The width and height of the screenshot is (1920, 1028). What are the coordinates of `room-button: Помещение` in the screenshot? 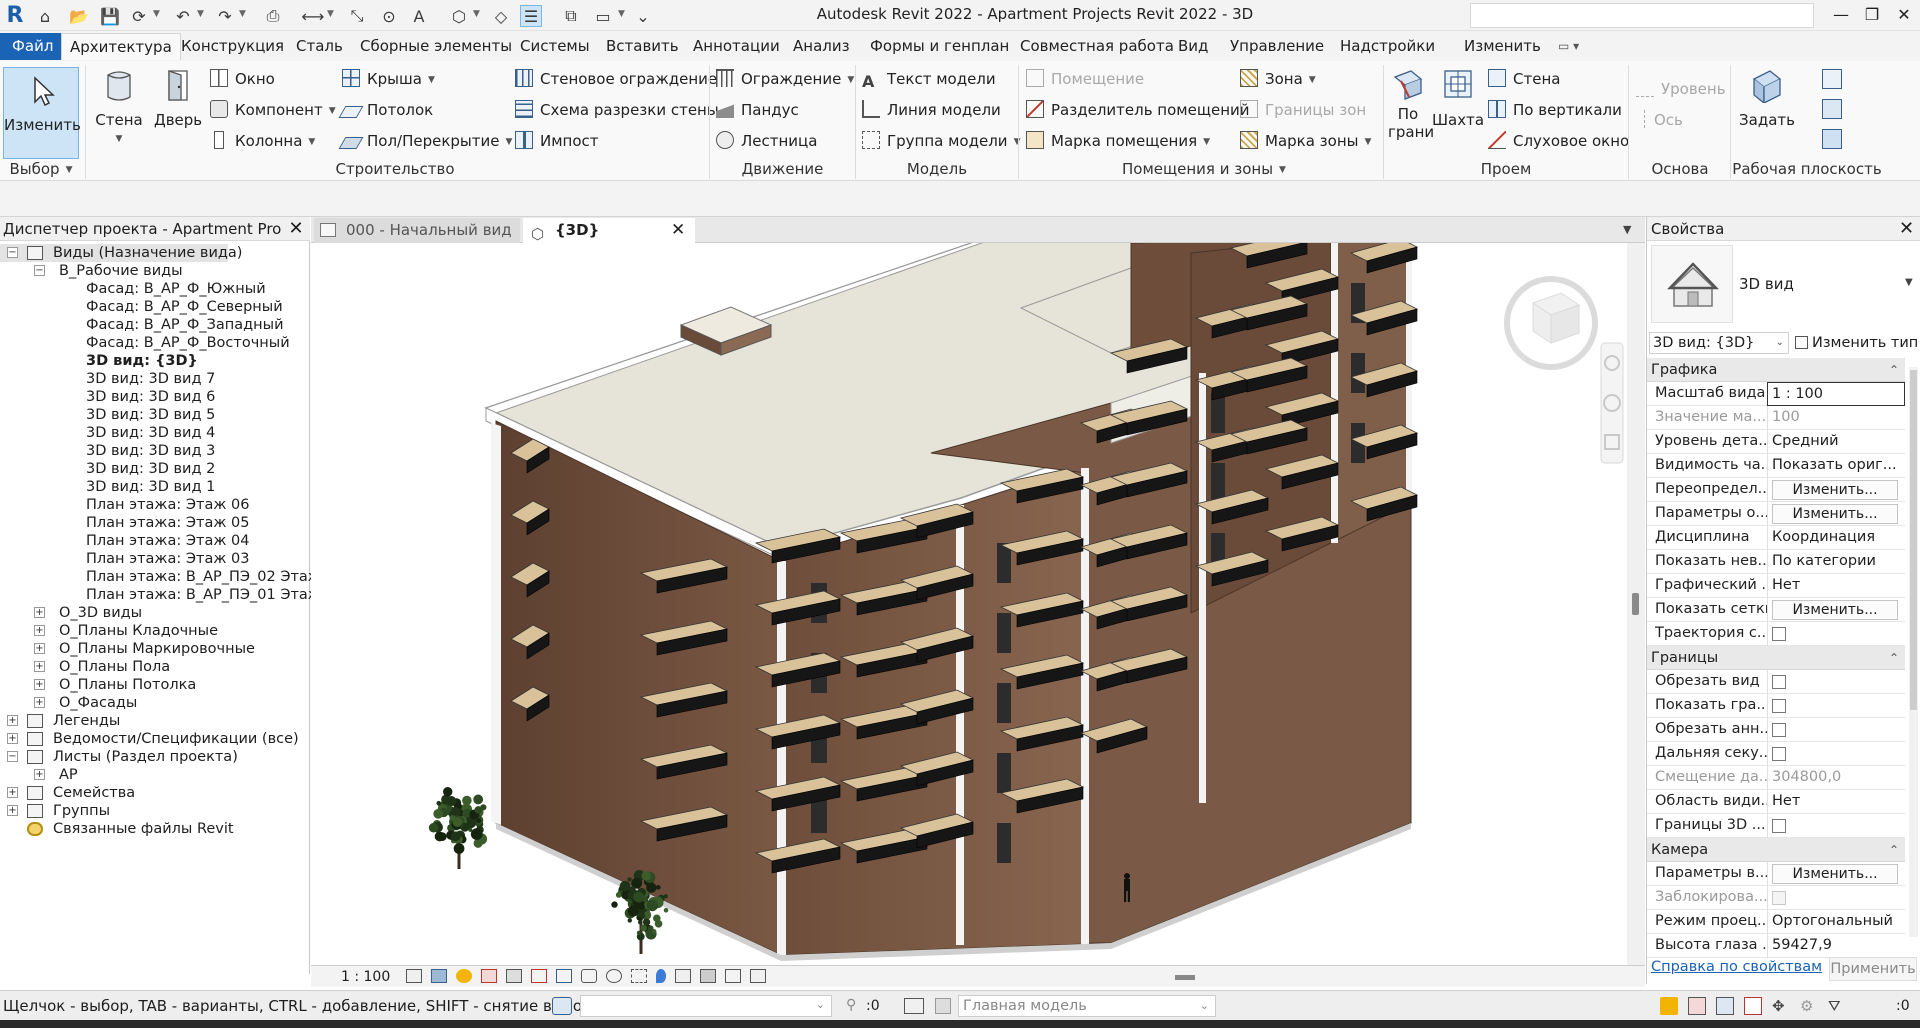 It's located at (1085, 79).